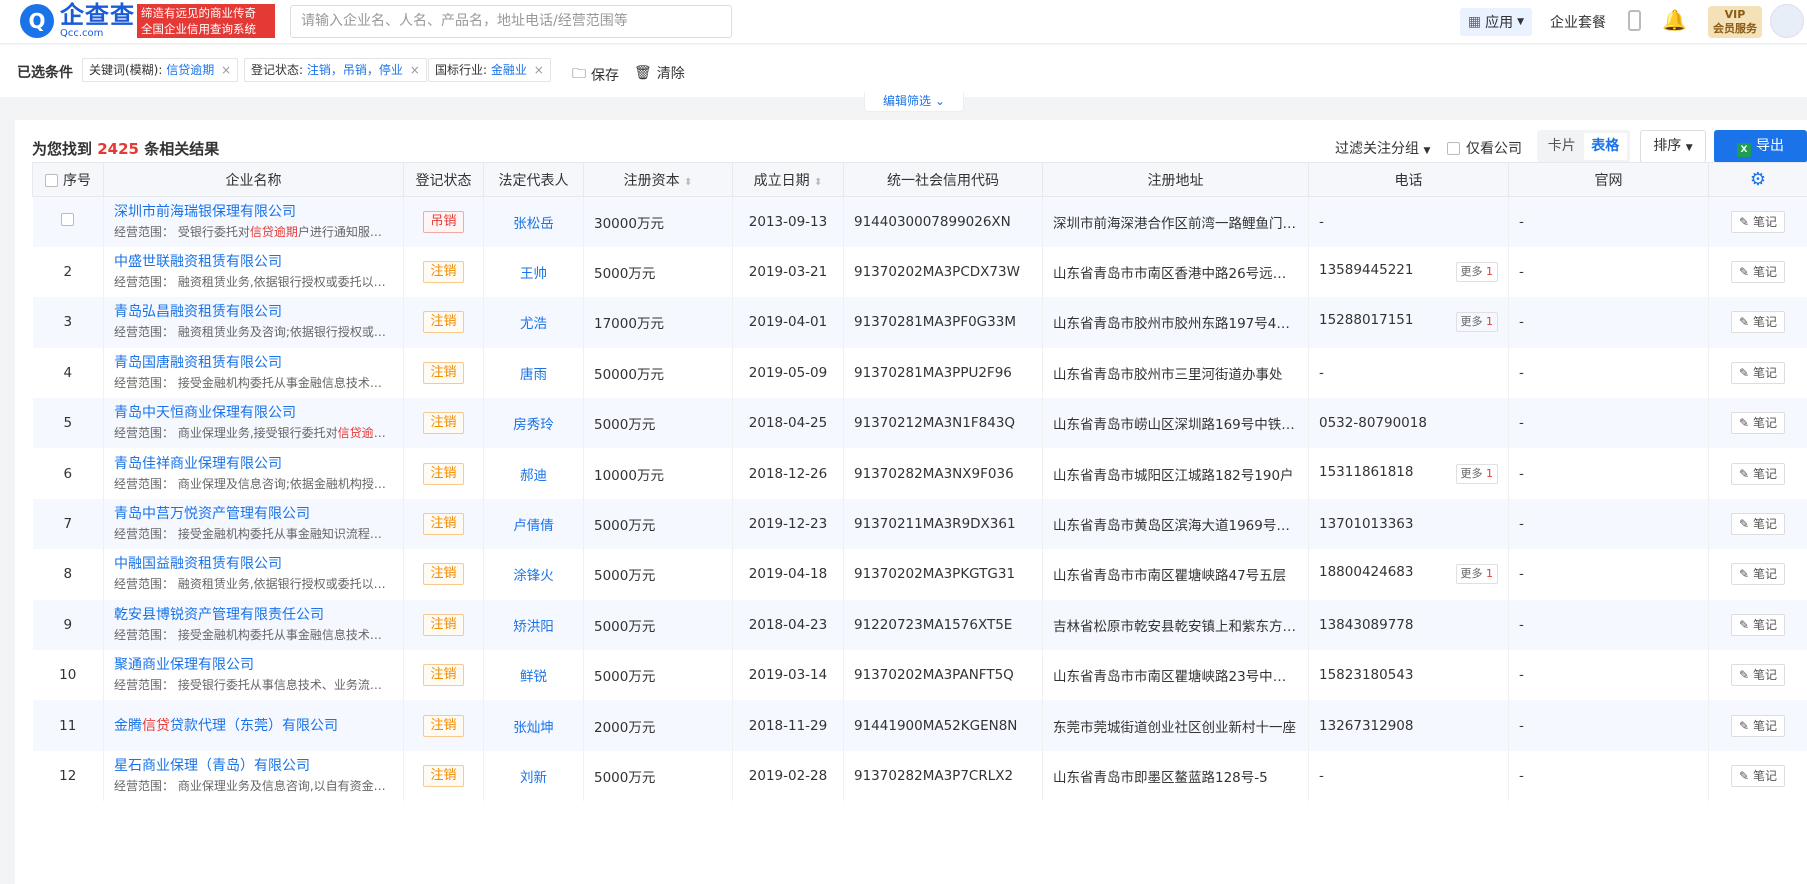  I want to click on legal-rep-link: 鲜锐, so click(533, 677).